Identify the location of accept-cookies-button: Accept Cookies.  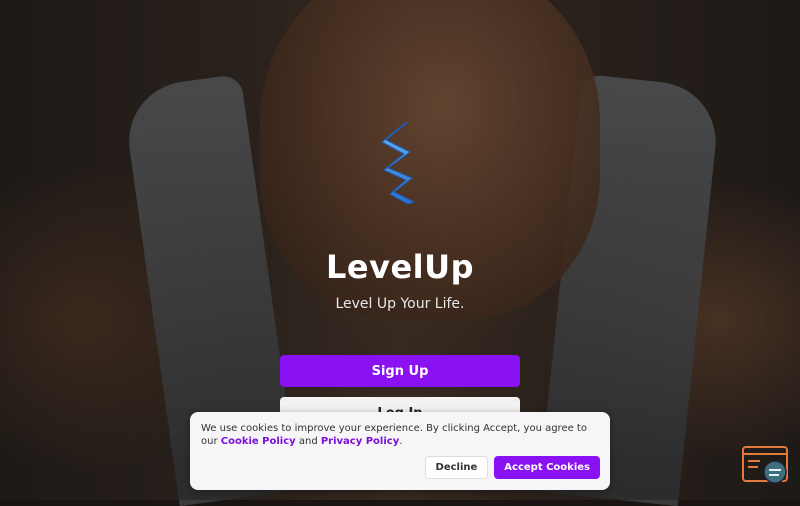
(547, 467).